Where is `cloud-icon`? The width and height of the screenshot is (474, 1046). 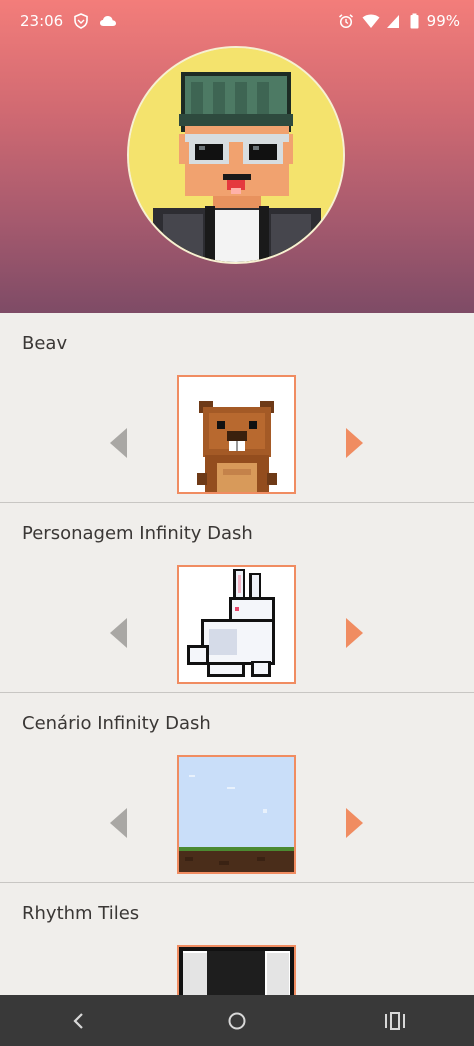 cloud-icon is located at coordinates (108, 21).